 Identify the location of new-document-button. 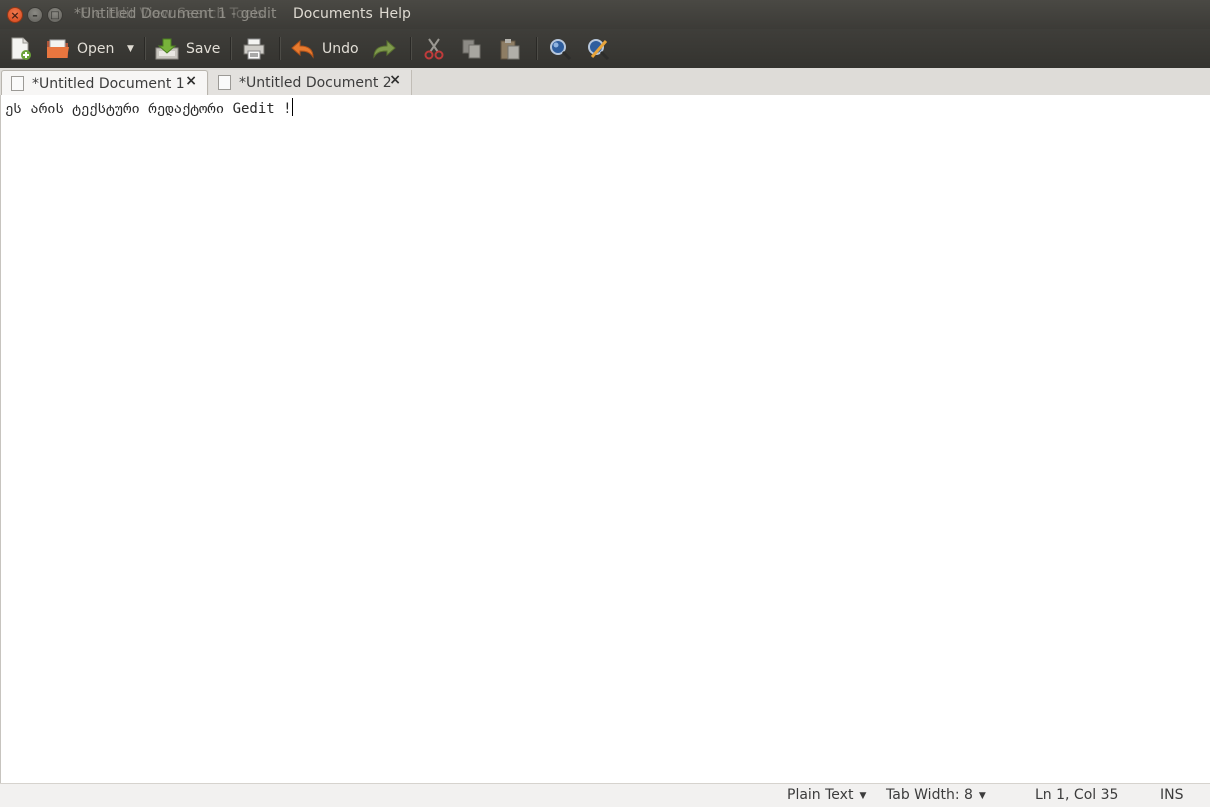
(21, 48).